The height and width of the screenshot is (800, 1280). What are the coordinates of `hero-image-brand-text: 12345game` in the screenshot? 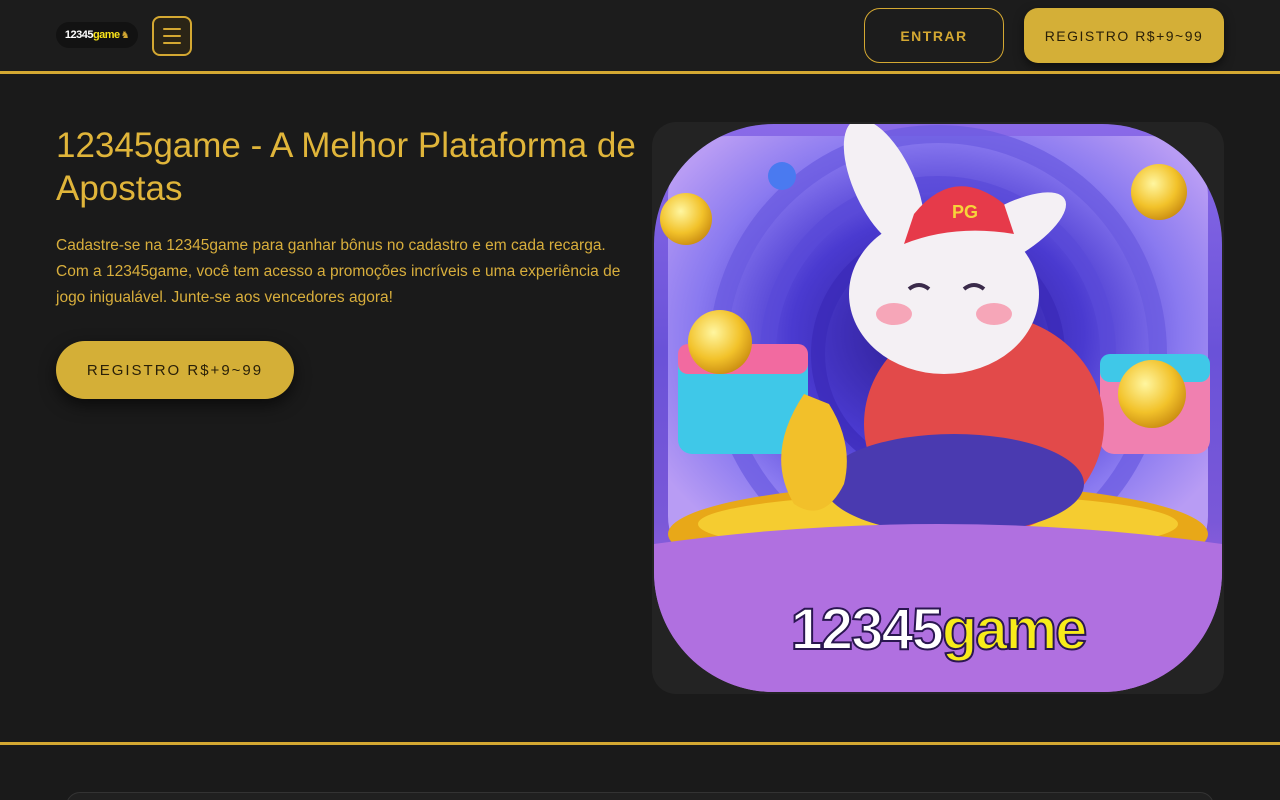 It's located at (939, 629).